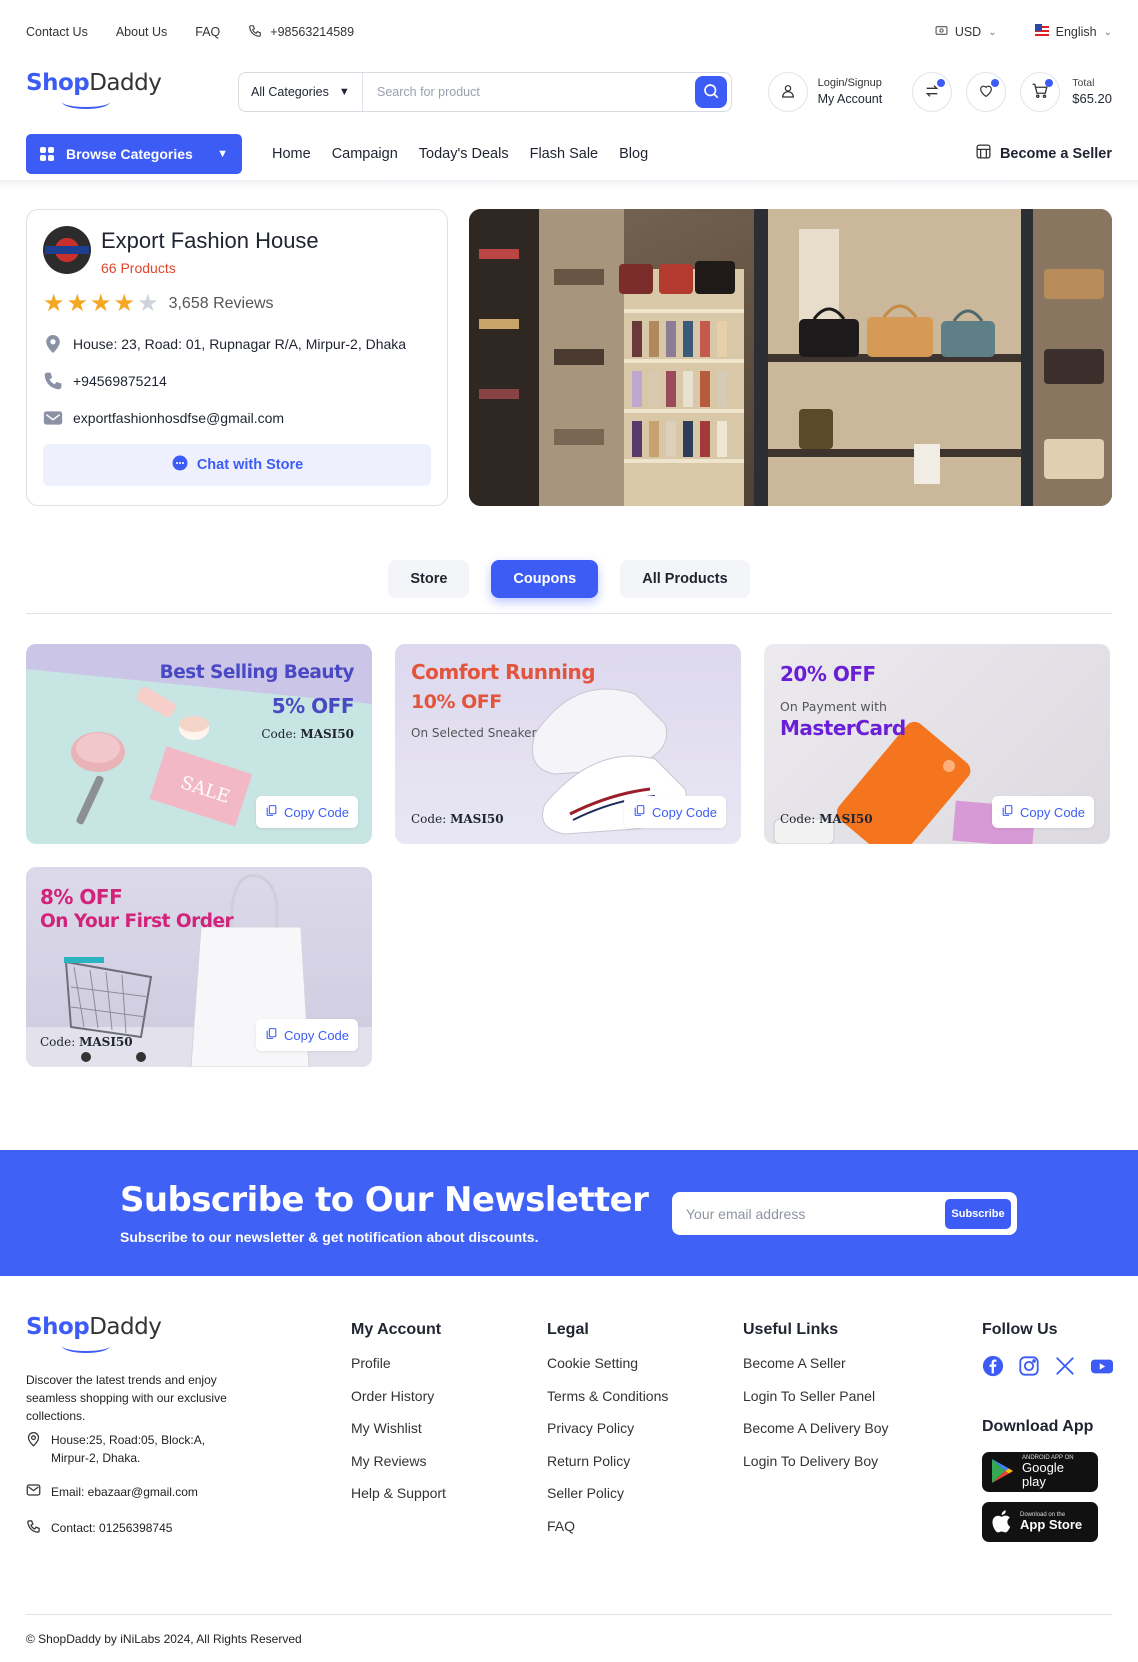  Describe the element at coordinates (77, 303) in the screenshot. I see `star-icon: ★` at that location.